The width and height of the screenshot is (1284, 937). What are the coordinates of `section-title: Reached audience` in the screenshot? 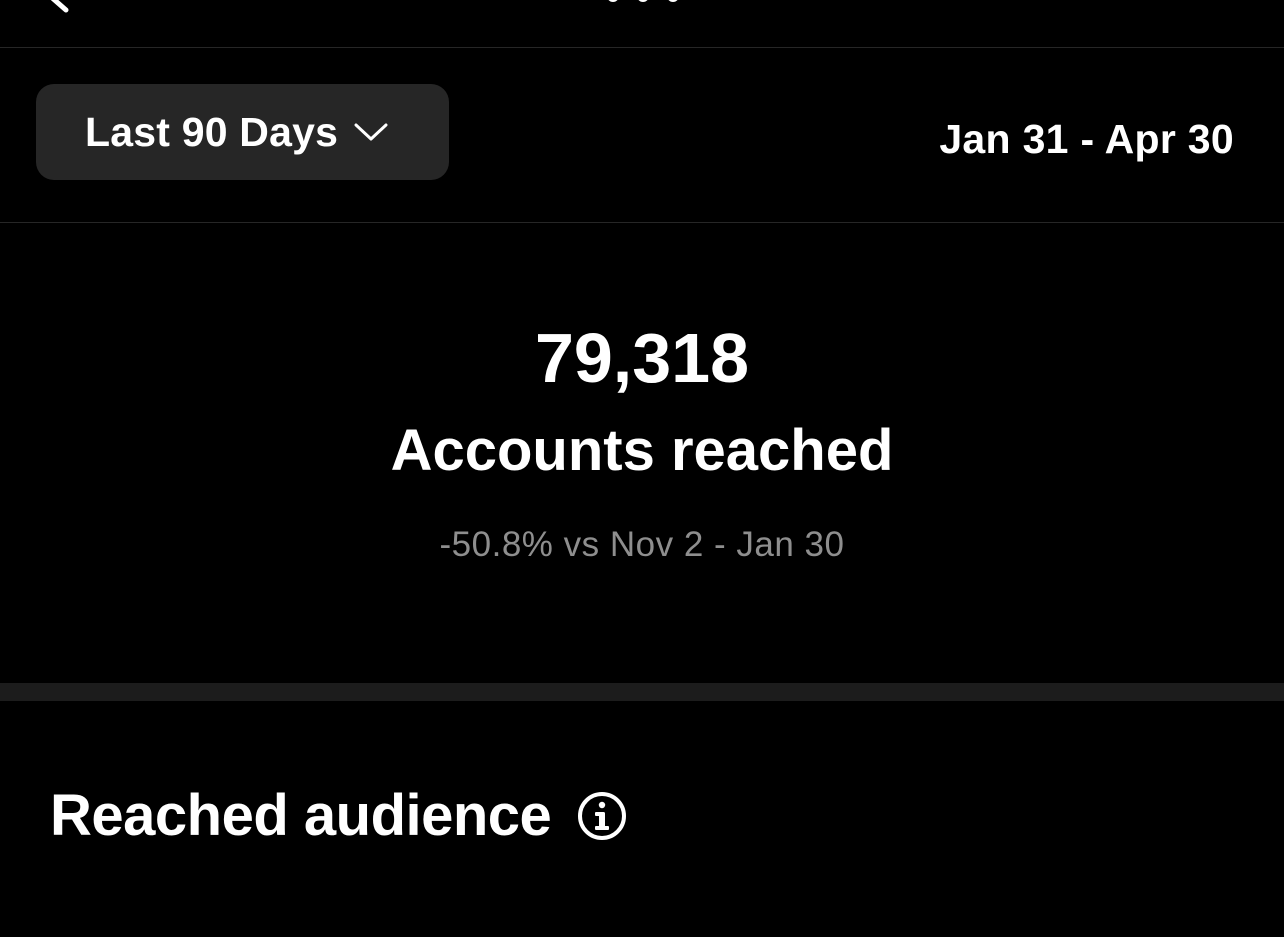 It's located at (301, 815).